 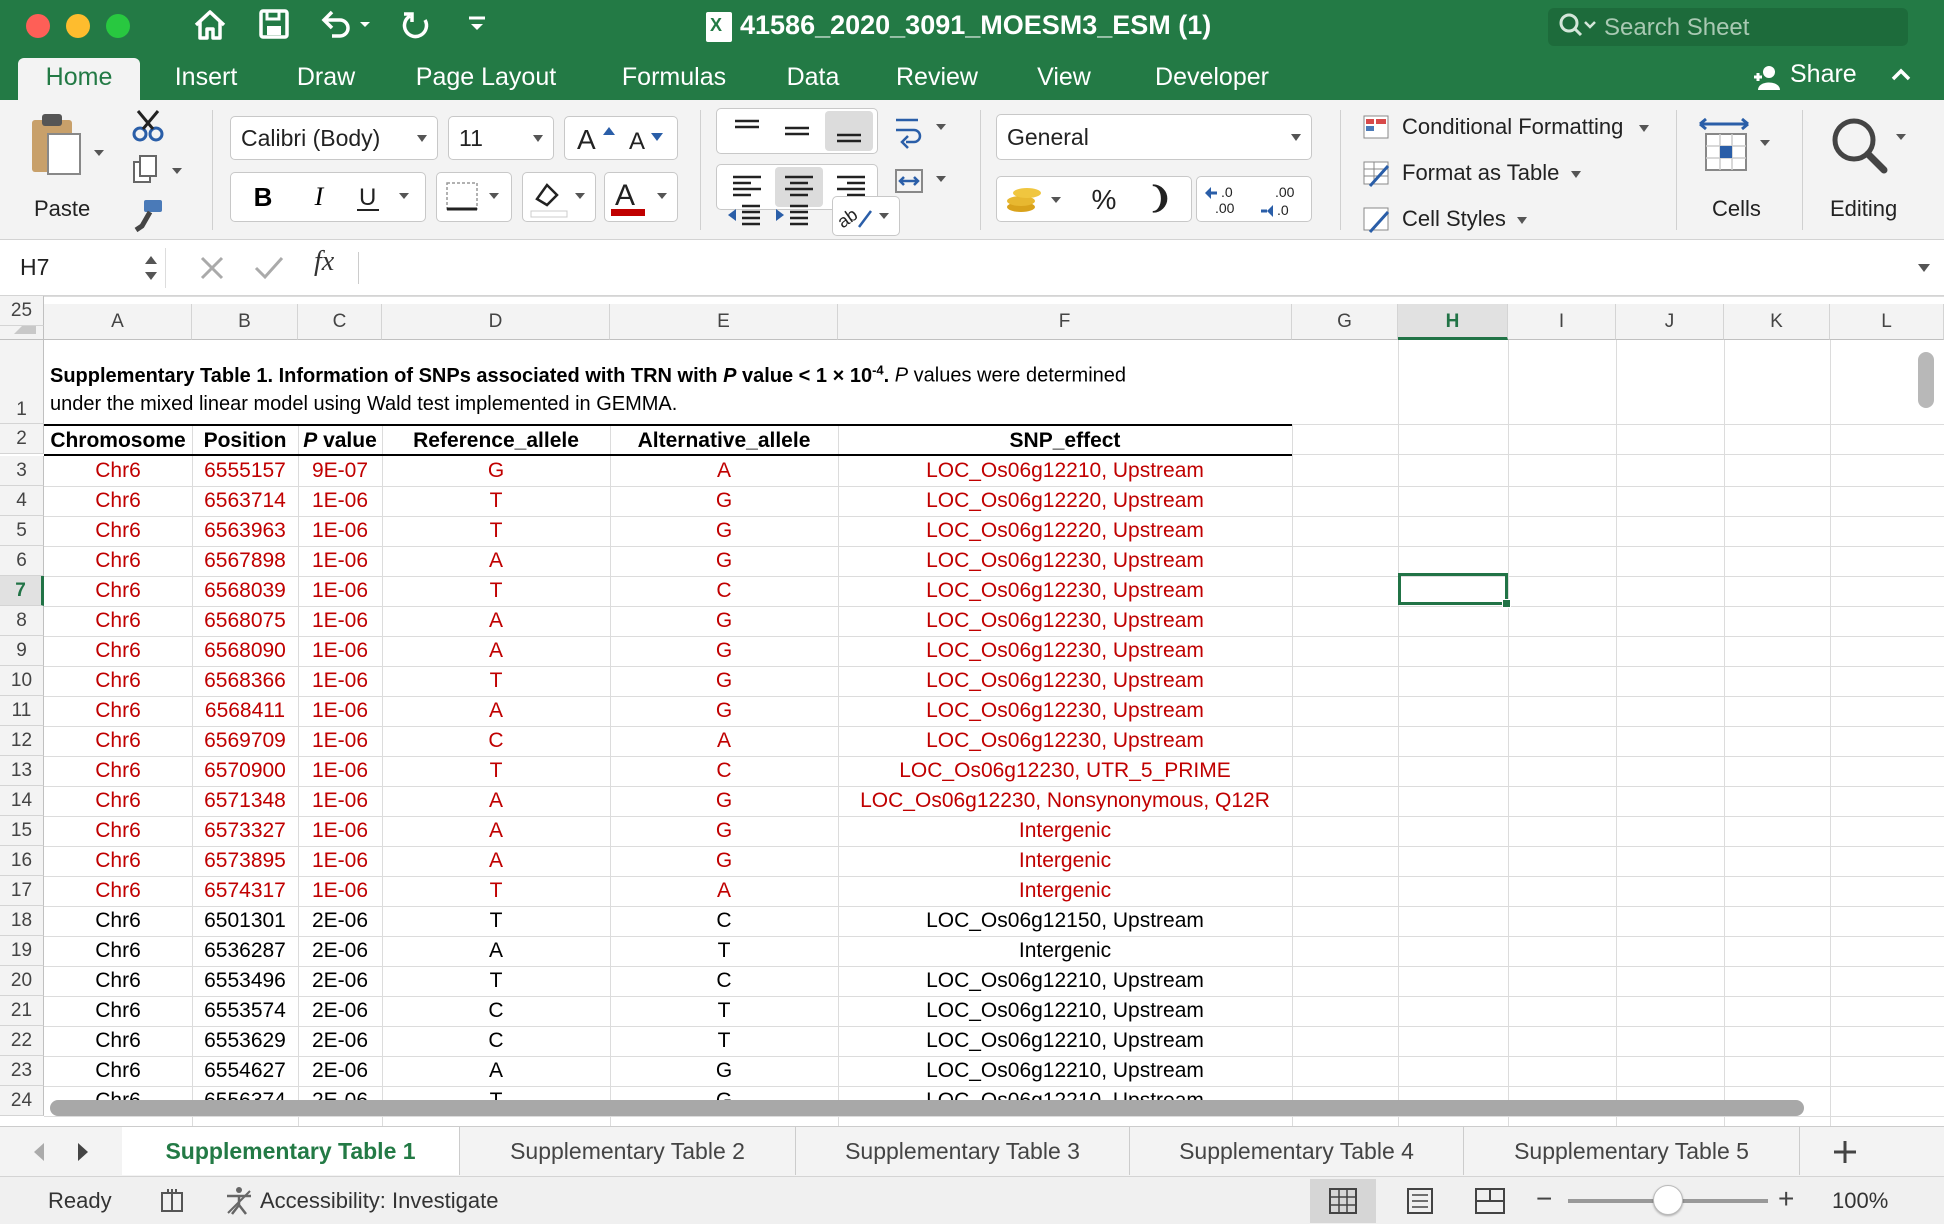 What do you see at coordinates (245, 441) in the screenshot?
I see `header-position: Position` at bounding box center [245, 441].